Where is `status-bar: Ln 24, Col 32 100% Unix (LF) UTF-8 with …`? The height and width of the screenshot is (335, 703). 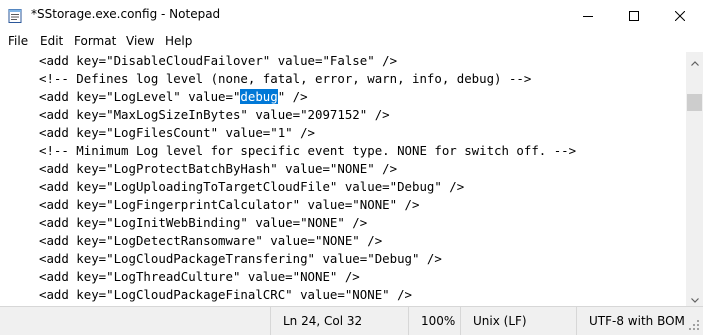
status-bar: Ln 24, Col 32 100% Unix (LF) UTF-8 with … is located at coordinates (351, 320).